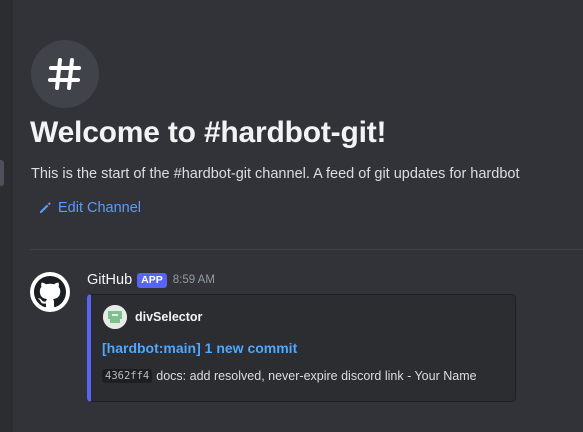  I want to click on server-sidebar-edge, so click(6, 216).